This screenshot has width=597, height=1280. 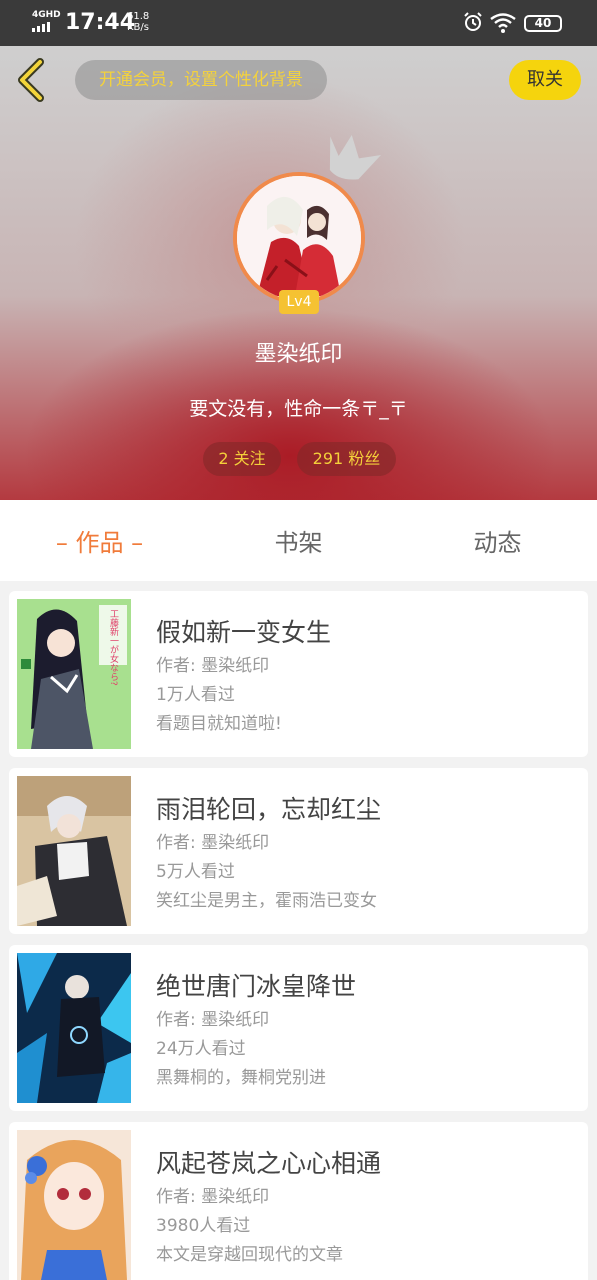 What do you see at coordinates (241, 1078) in the screenshot?
I see `book-description: 黑舞桐的，舞桐党别进` at bounding box center [241, 1078].